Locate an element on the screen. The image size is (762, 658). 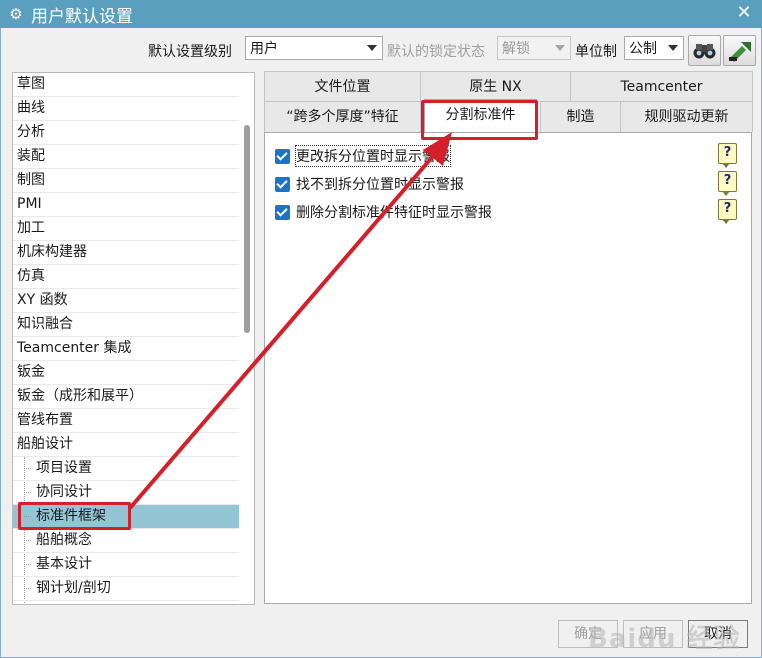
unit-select-value: 公制 is located at coordinates (643, 49).